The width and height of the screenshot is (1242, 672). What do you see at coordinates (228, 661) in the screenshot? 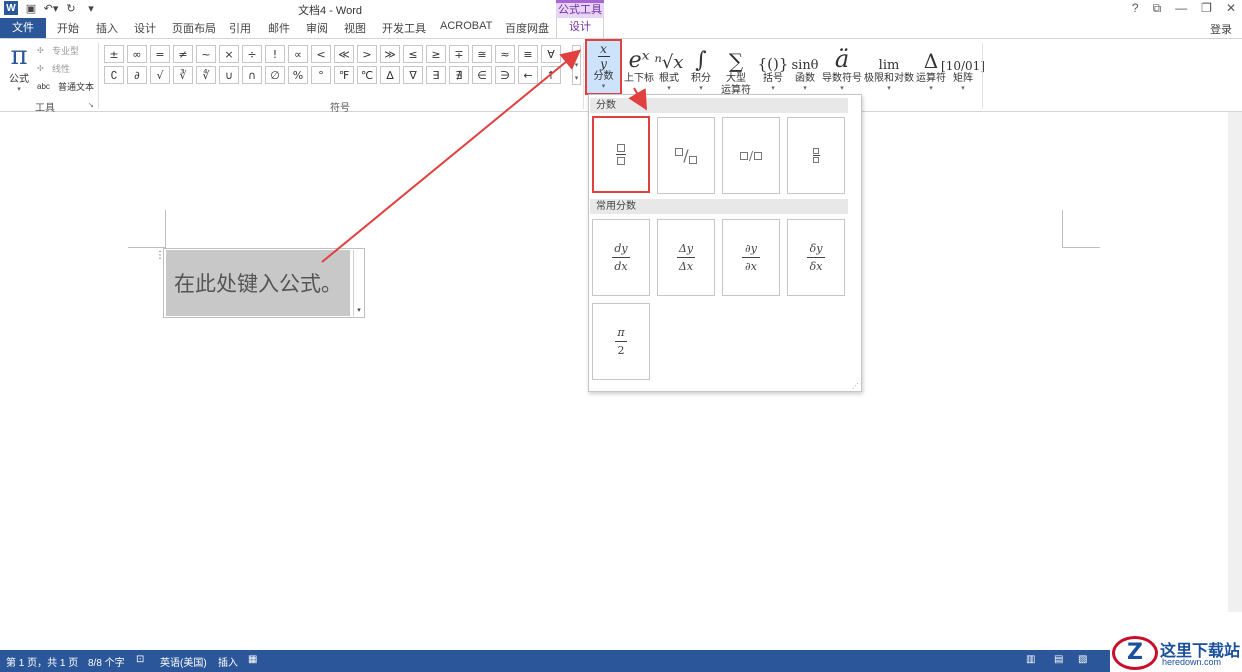
I see `insert-mode: 插入` at bounding box center [228, 661].